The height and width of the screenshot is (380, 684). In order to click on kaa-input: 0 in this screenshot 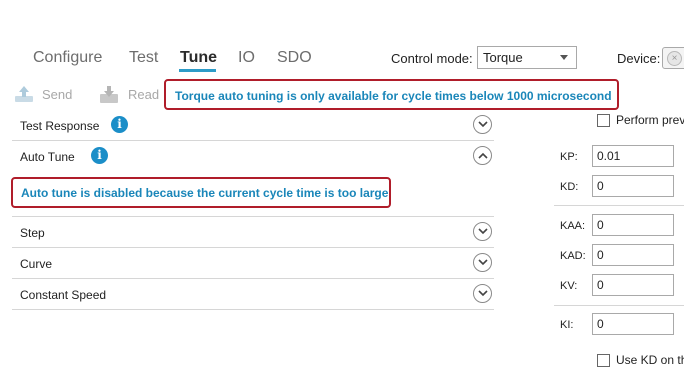, I will do `click(633, 225)`.